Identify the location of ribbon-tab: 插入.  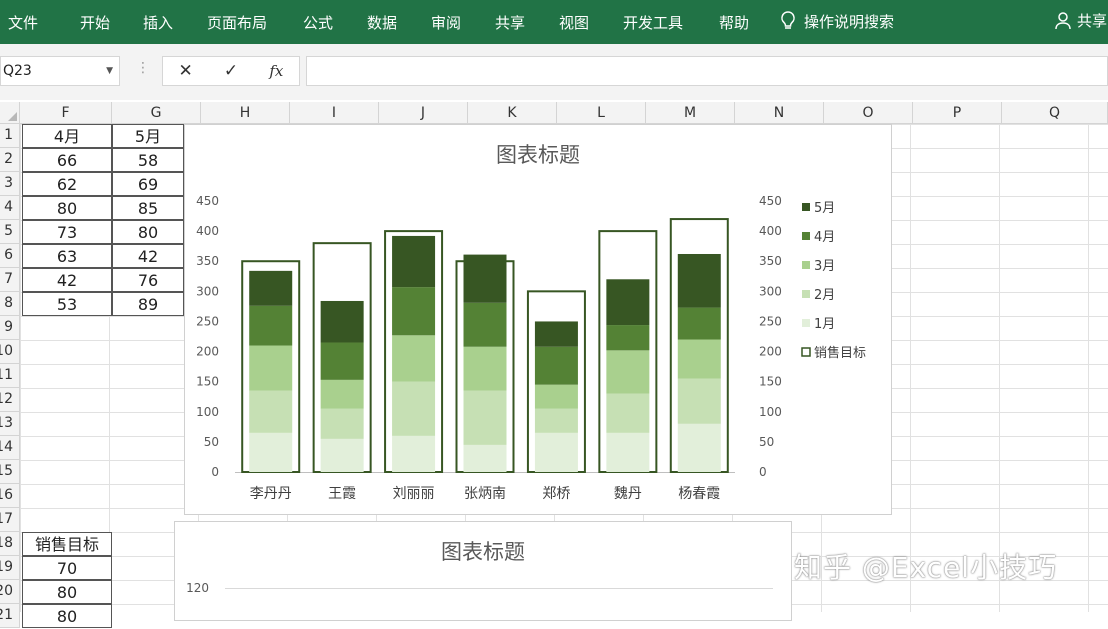
(158, 22).